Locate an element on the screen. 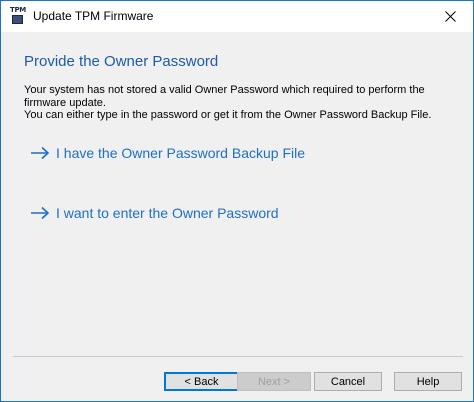 The height and width of the screenshot is (402, 474). chip-shape is located at coordinates (17, 19).